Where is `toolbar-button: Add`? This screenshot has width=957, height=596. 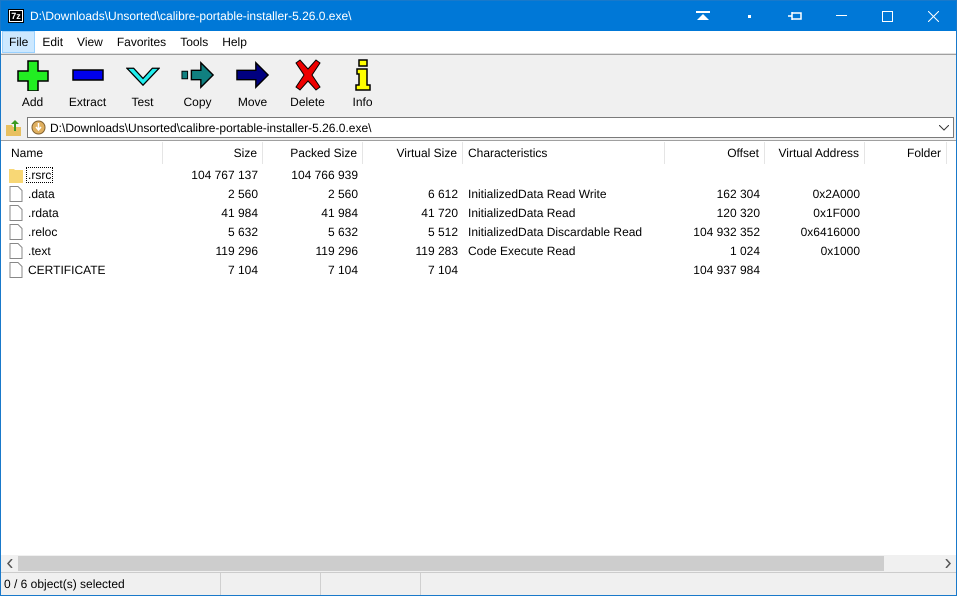
toolbar-button: Add is located at coordinates (32, 85).